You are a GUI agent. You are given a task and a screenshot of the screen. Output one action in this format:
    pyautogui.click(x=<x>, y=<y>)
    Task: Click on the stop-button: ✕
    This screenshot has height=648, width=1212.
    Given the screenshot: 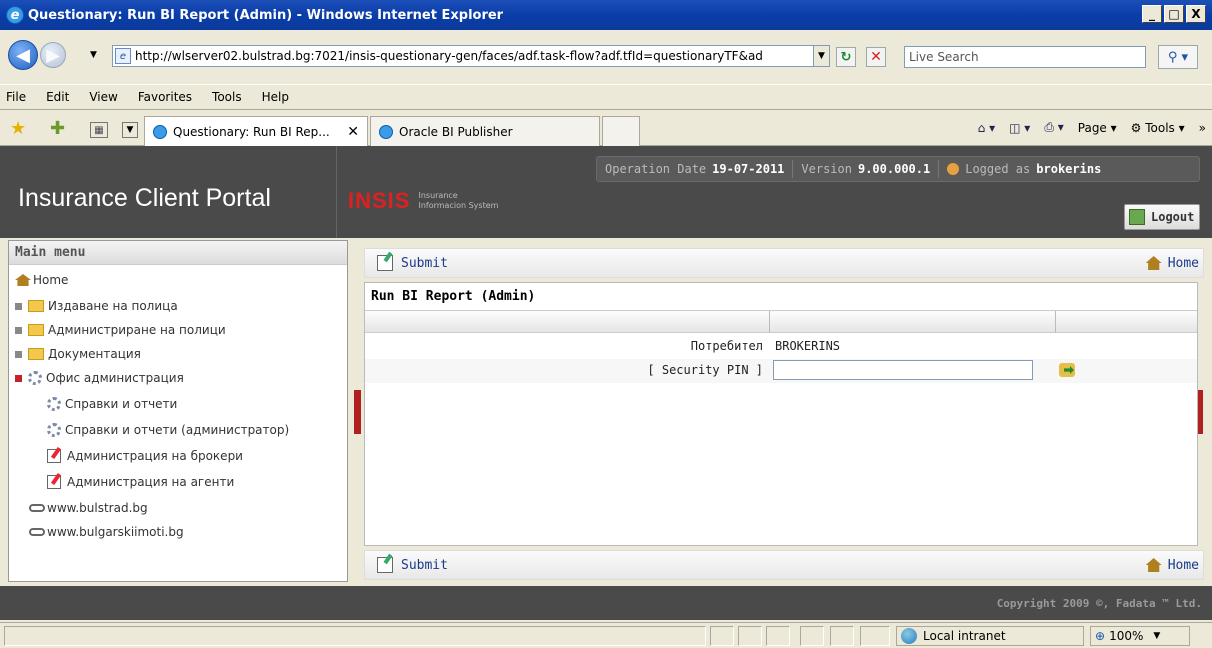 What is the action you would take?
    pyautogui.click(x=876, y=57)
    